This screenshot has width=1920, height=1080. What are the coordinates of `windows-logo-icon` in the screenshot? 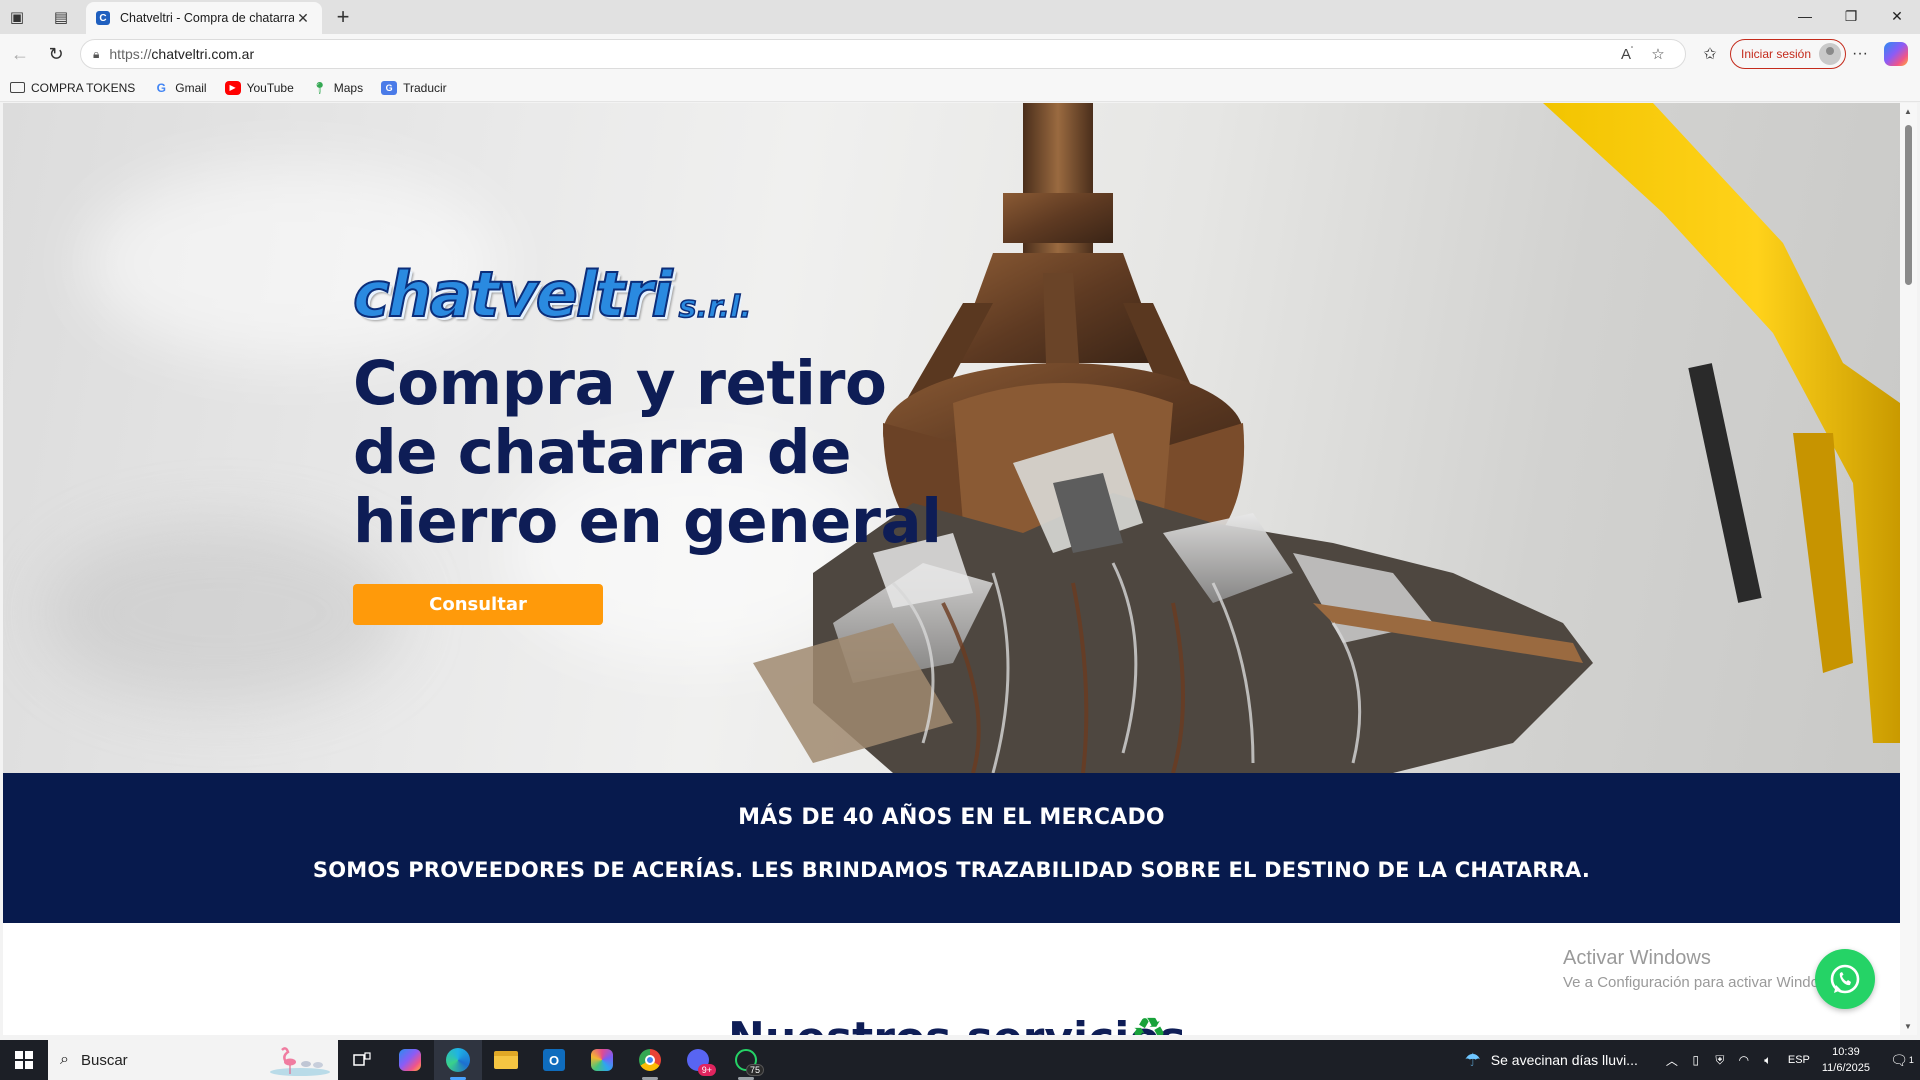 It's located at (24, 1060).